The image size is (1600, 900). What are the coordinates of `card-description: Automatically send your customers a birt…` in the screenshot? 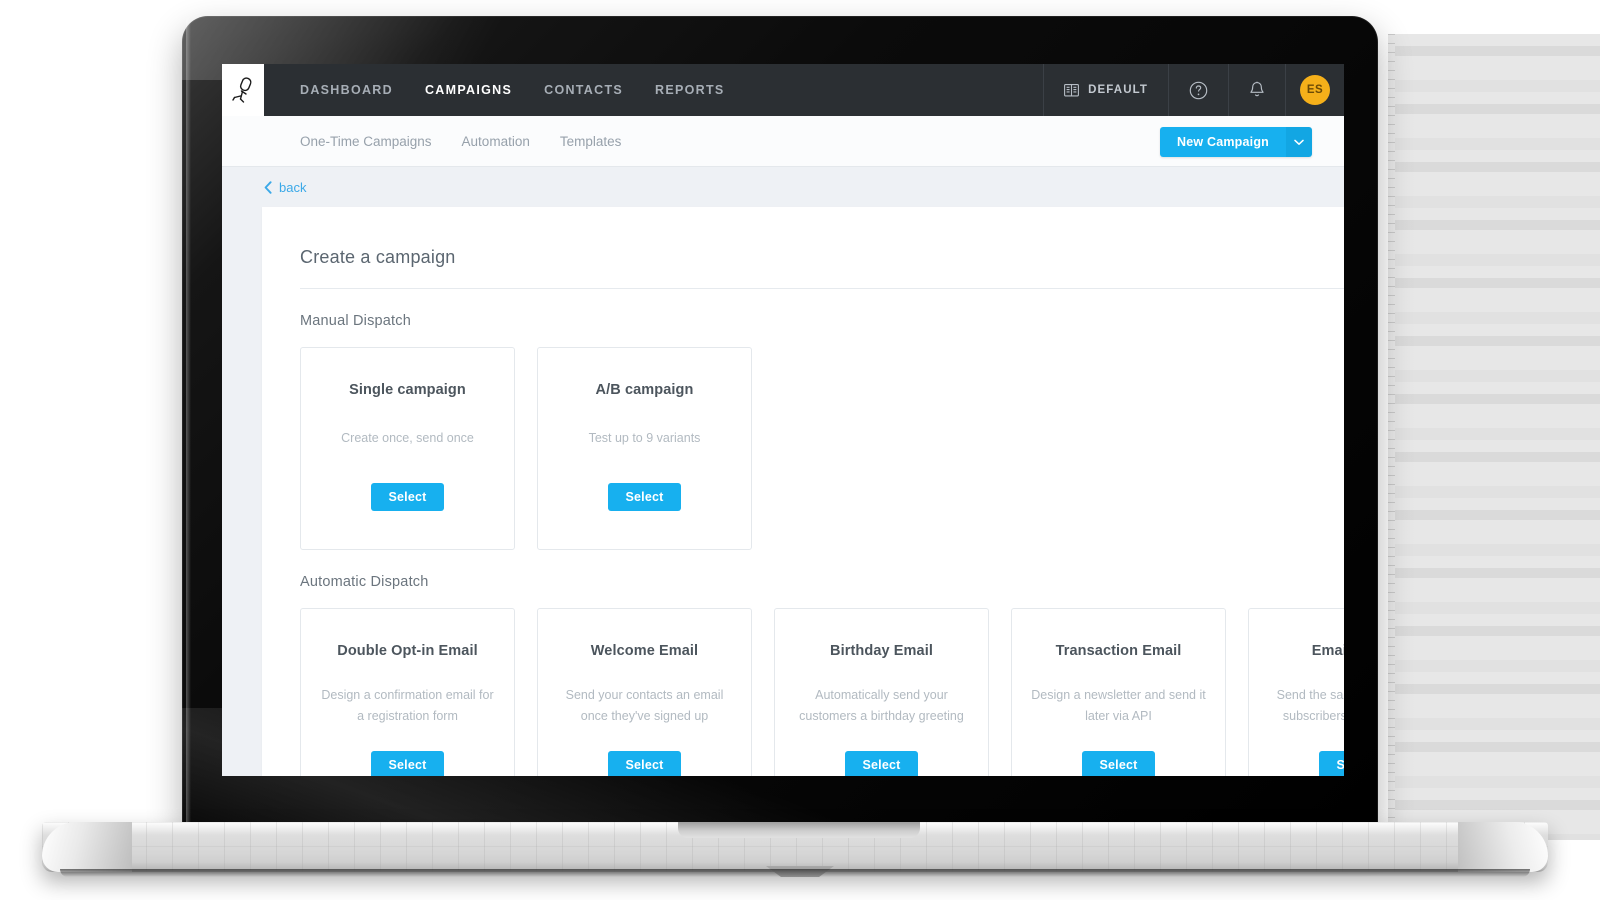 It's located at (881, 705).